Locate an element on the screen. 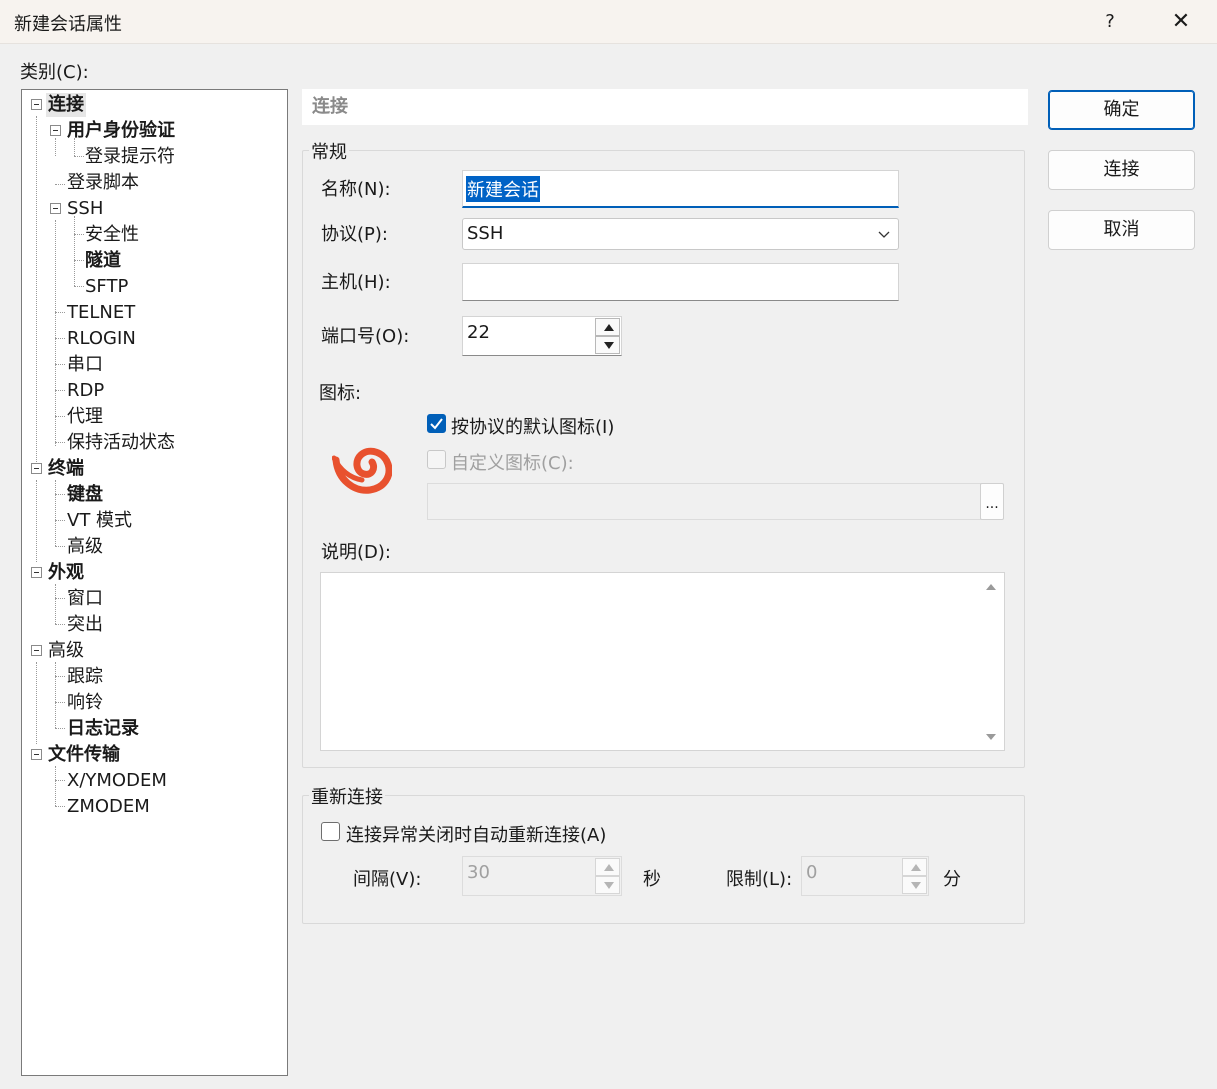 Image resolution: width=1217 pixels, height=1089 pixels. title-bar: 新建会话属性 ? ✕ is located at coordinates (608, 22).